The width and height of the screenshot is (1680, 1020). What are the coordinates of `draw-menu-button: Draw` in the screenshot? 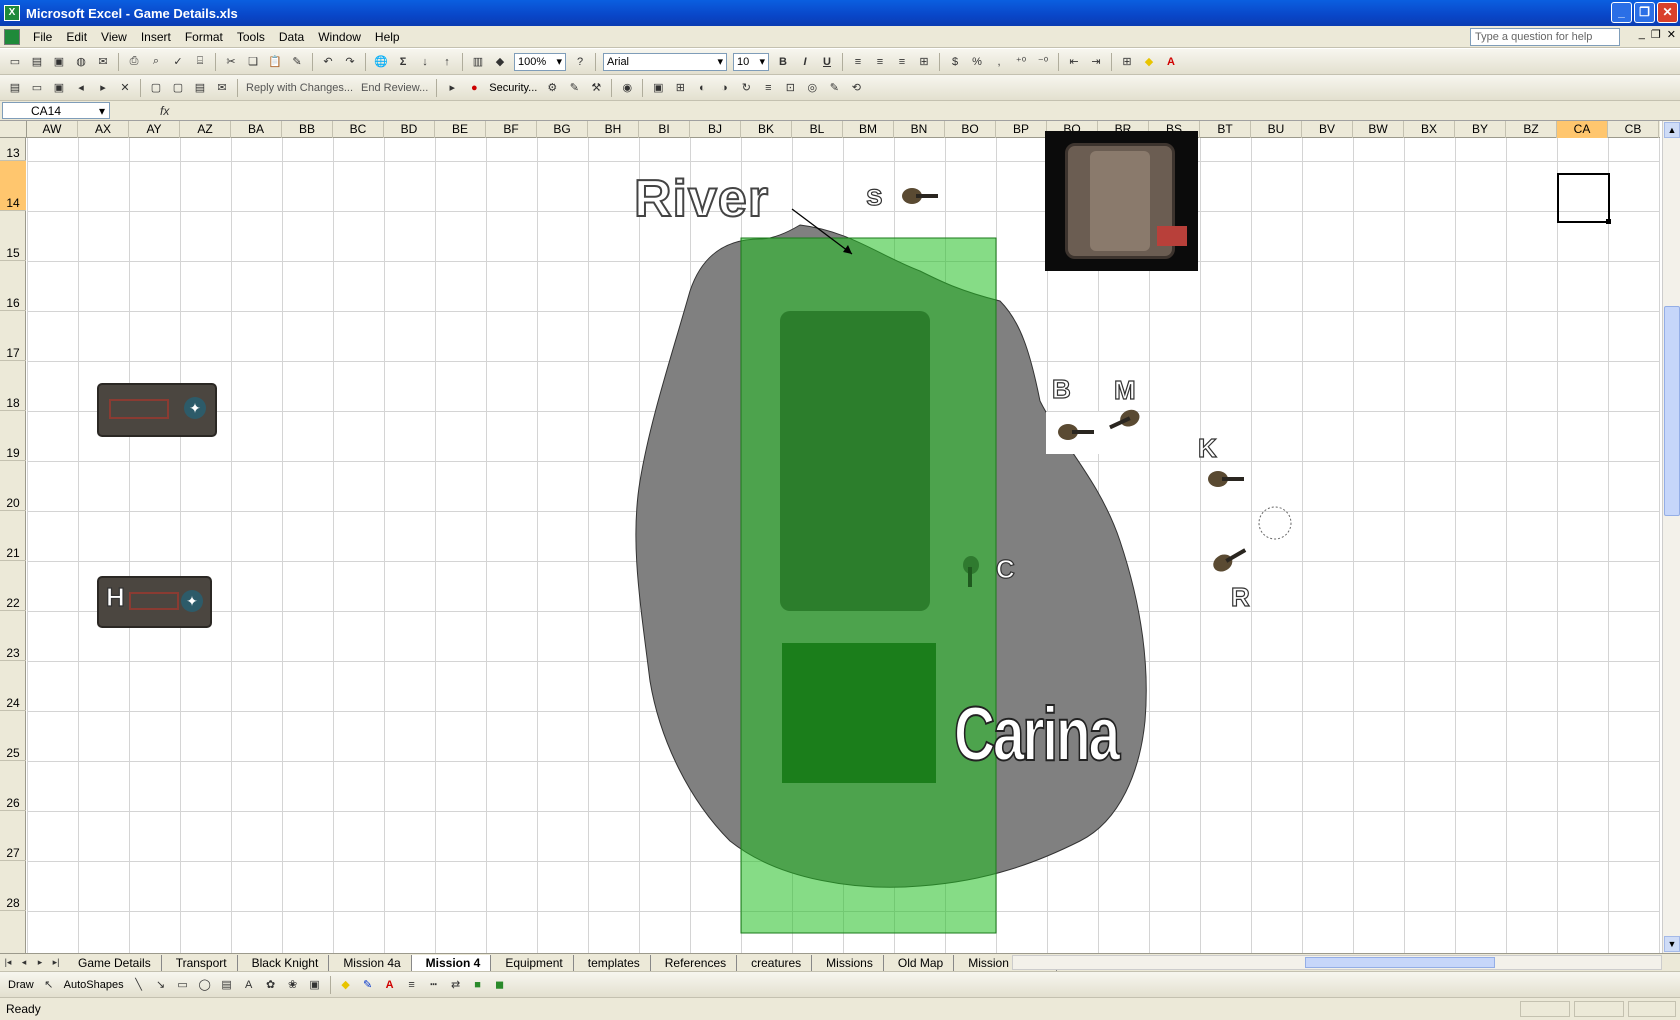 It's located at (21, 985).